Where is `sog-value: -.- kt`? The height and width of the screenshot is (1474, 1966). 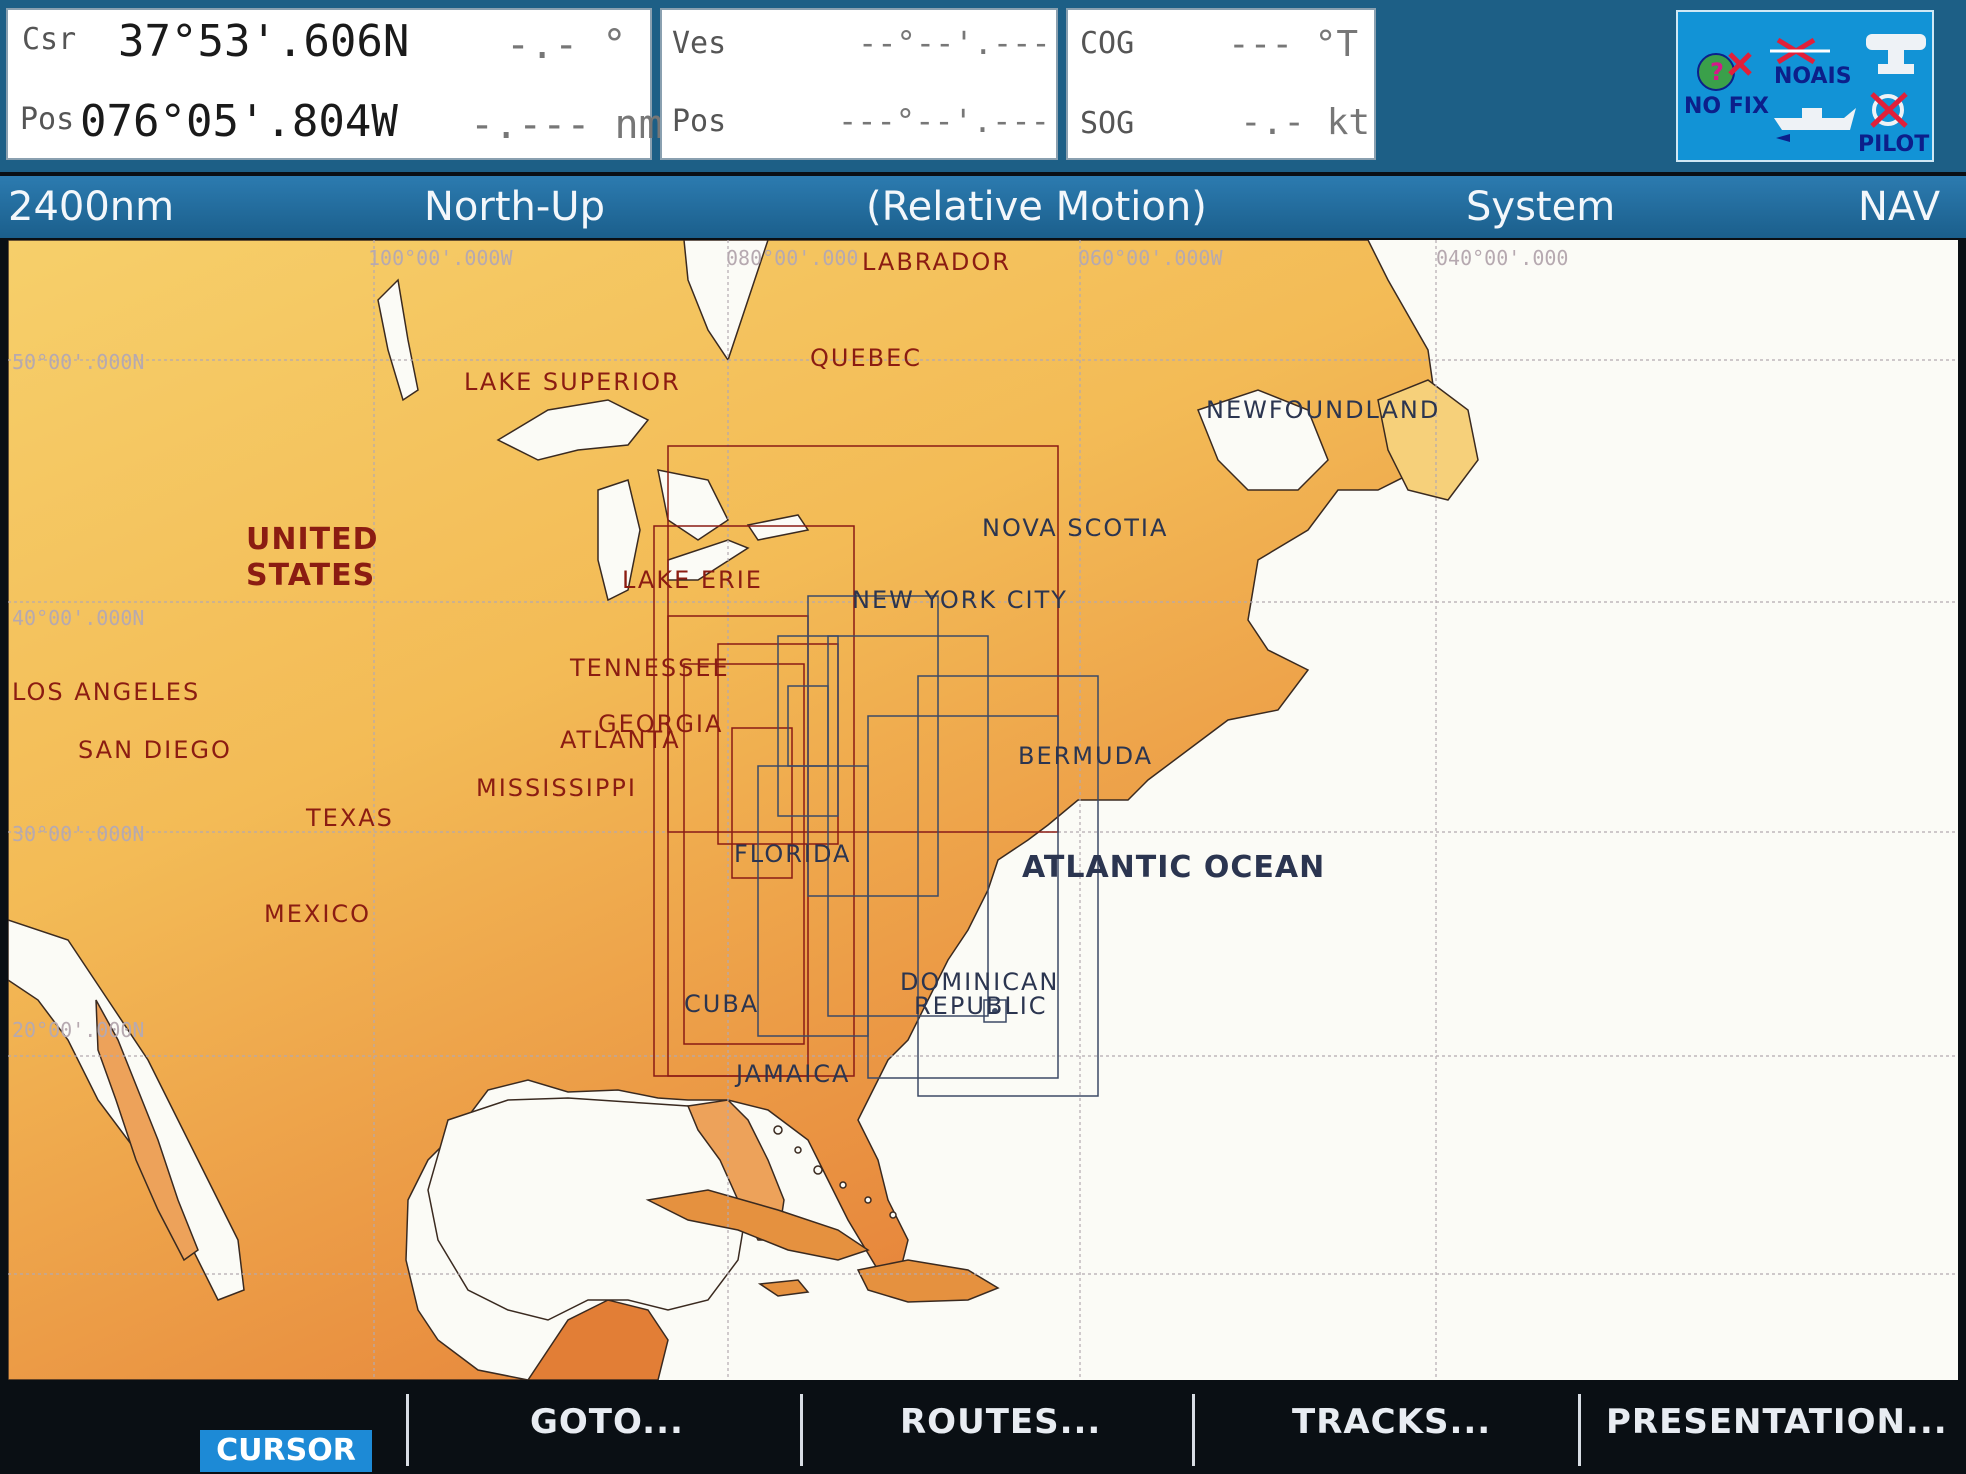 sog-value: -.- kt is located at coordinates (1305, 122).